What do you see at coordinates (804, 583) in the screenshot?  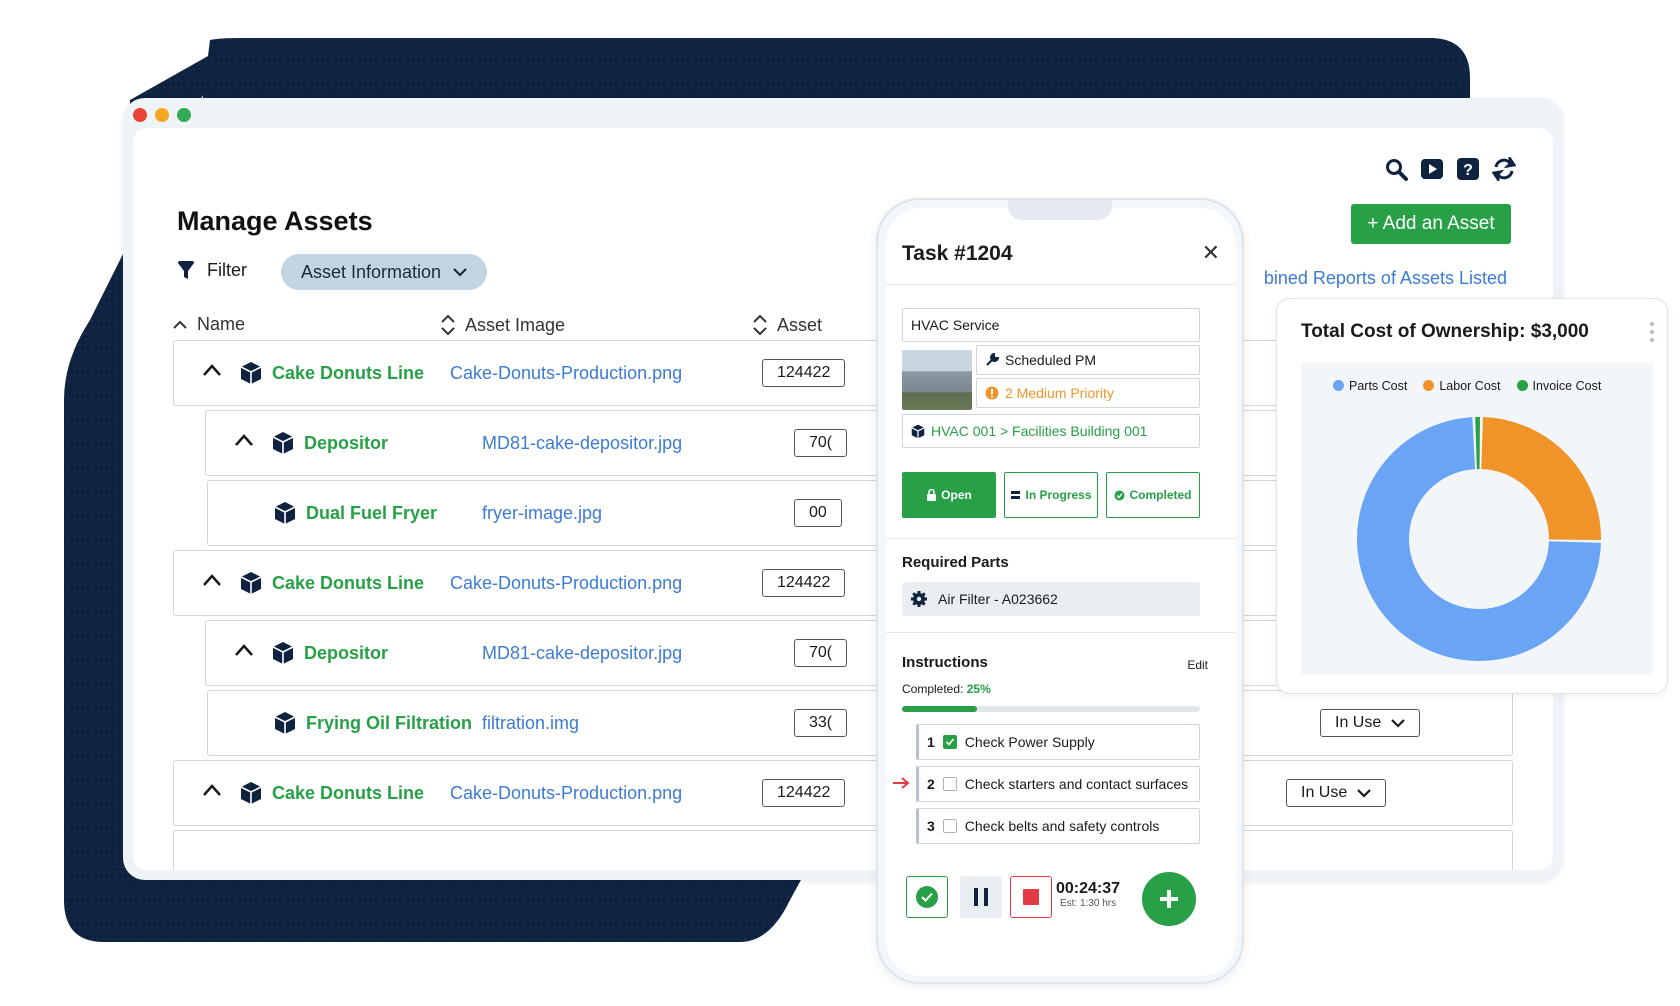 I see `asset-id: 124422` at bounding box center [804, 583].